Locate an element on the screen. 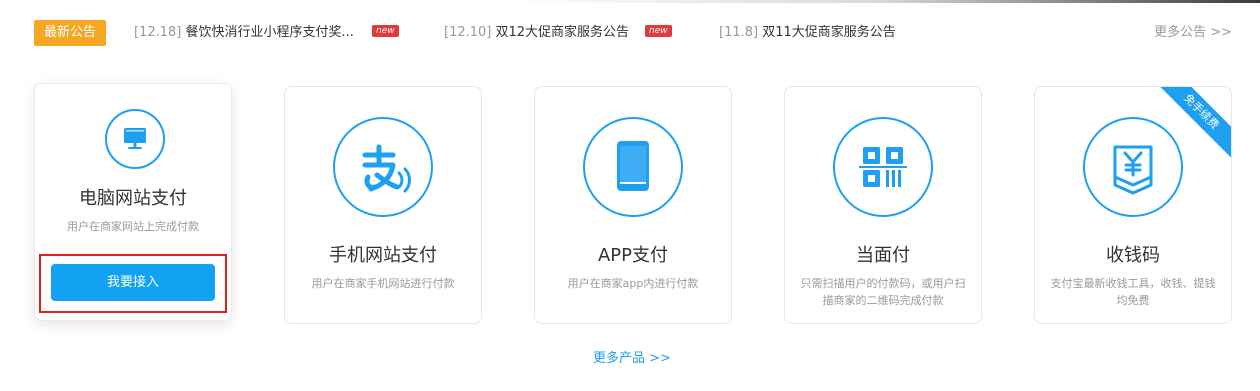 Image resolution: width=1260 pixels, height=391 pixels. integrate-button: 我要接入 is located at coordinates (133, 282).